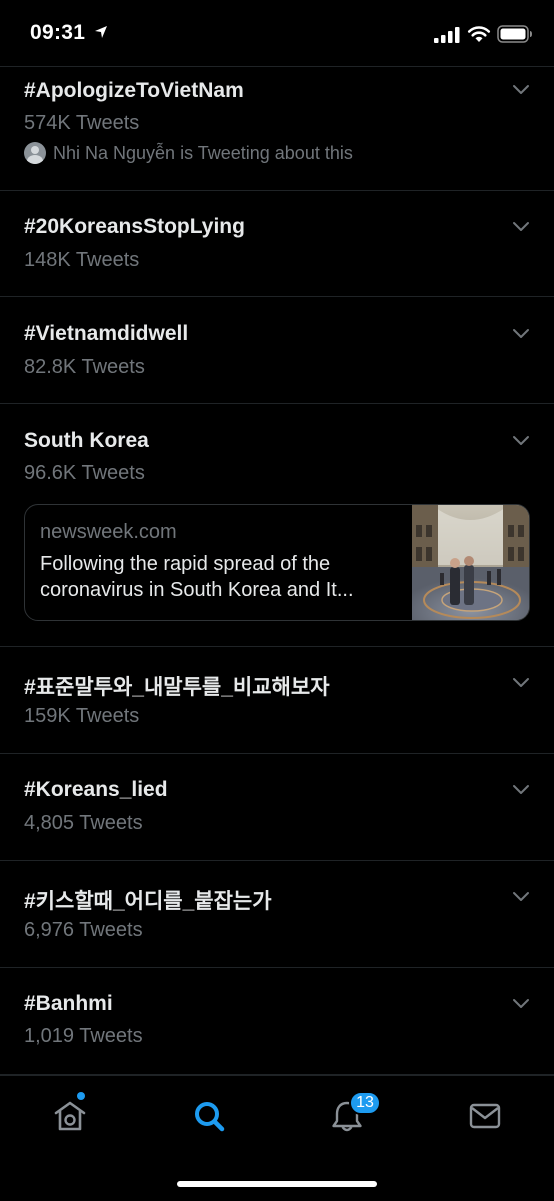 The width and height of the screenshot is (554, 1201). Describe the element at coordinates (83, 1036) in the screenshot. I see `trend-tweet-count: 1,019 Tweets` at that location.